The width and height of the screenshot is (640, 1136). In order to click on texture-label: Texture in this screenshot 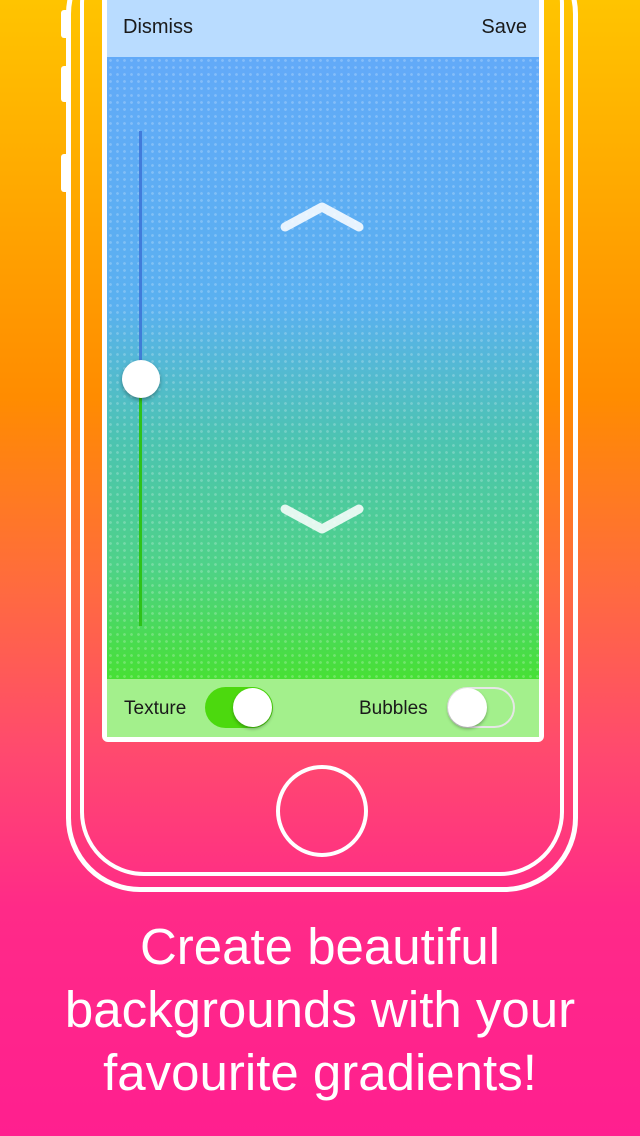, I will do `click(155, 708)`.